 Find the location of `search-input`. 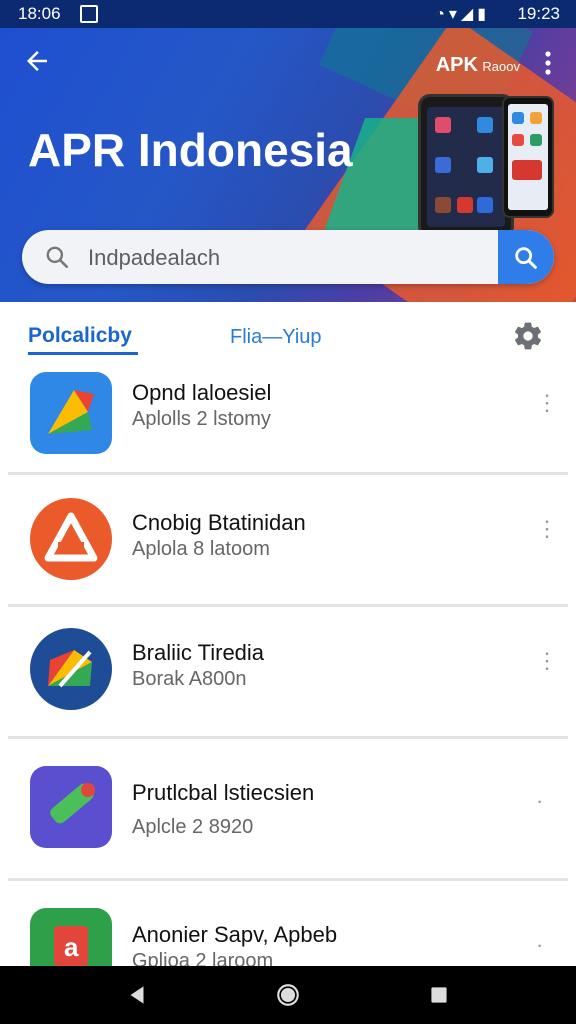

search-input is located at coordinates (288, 258).